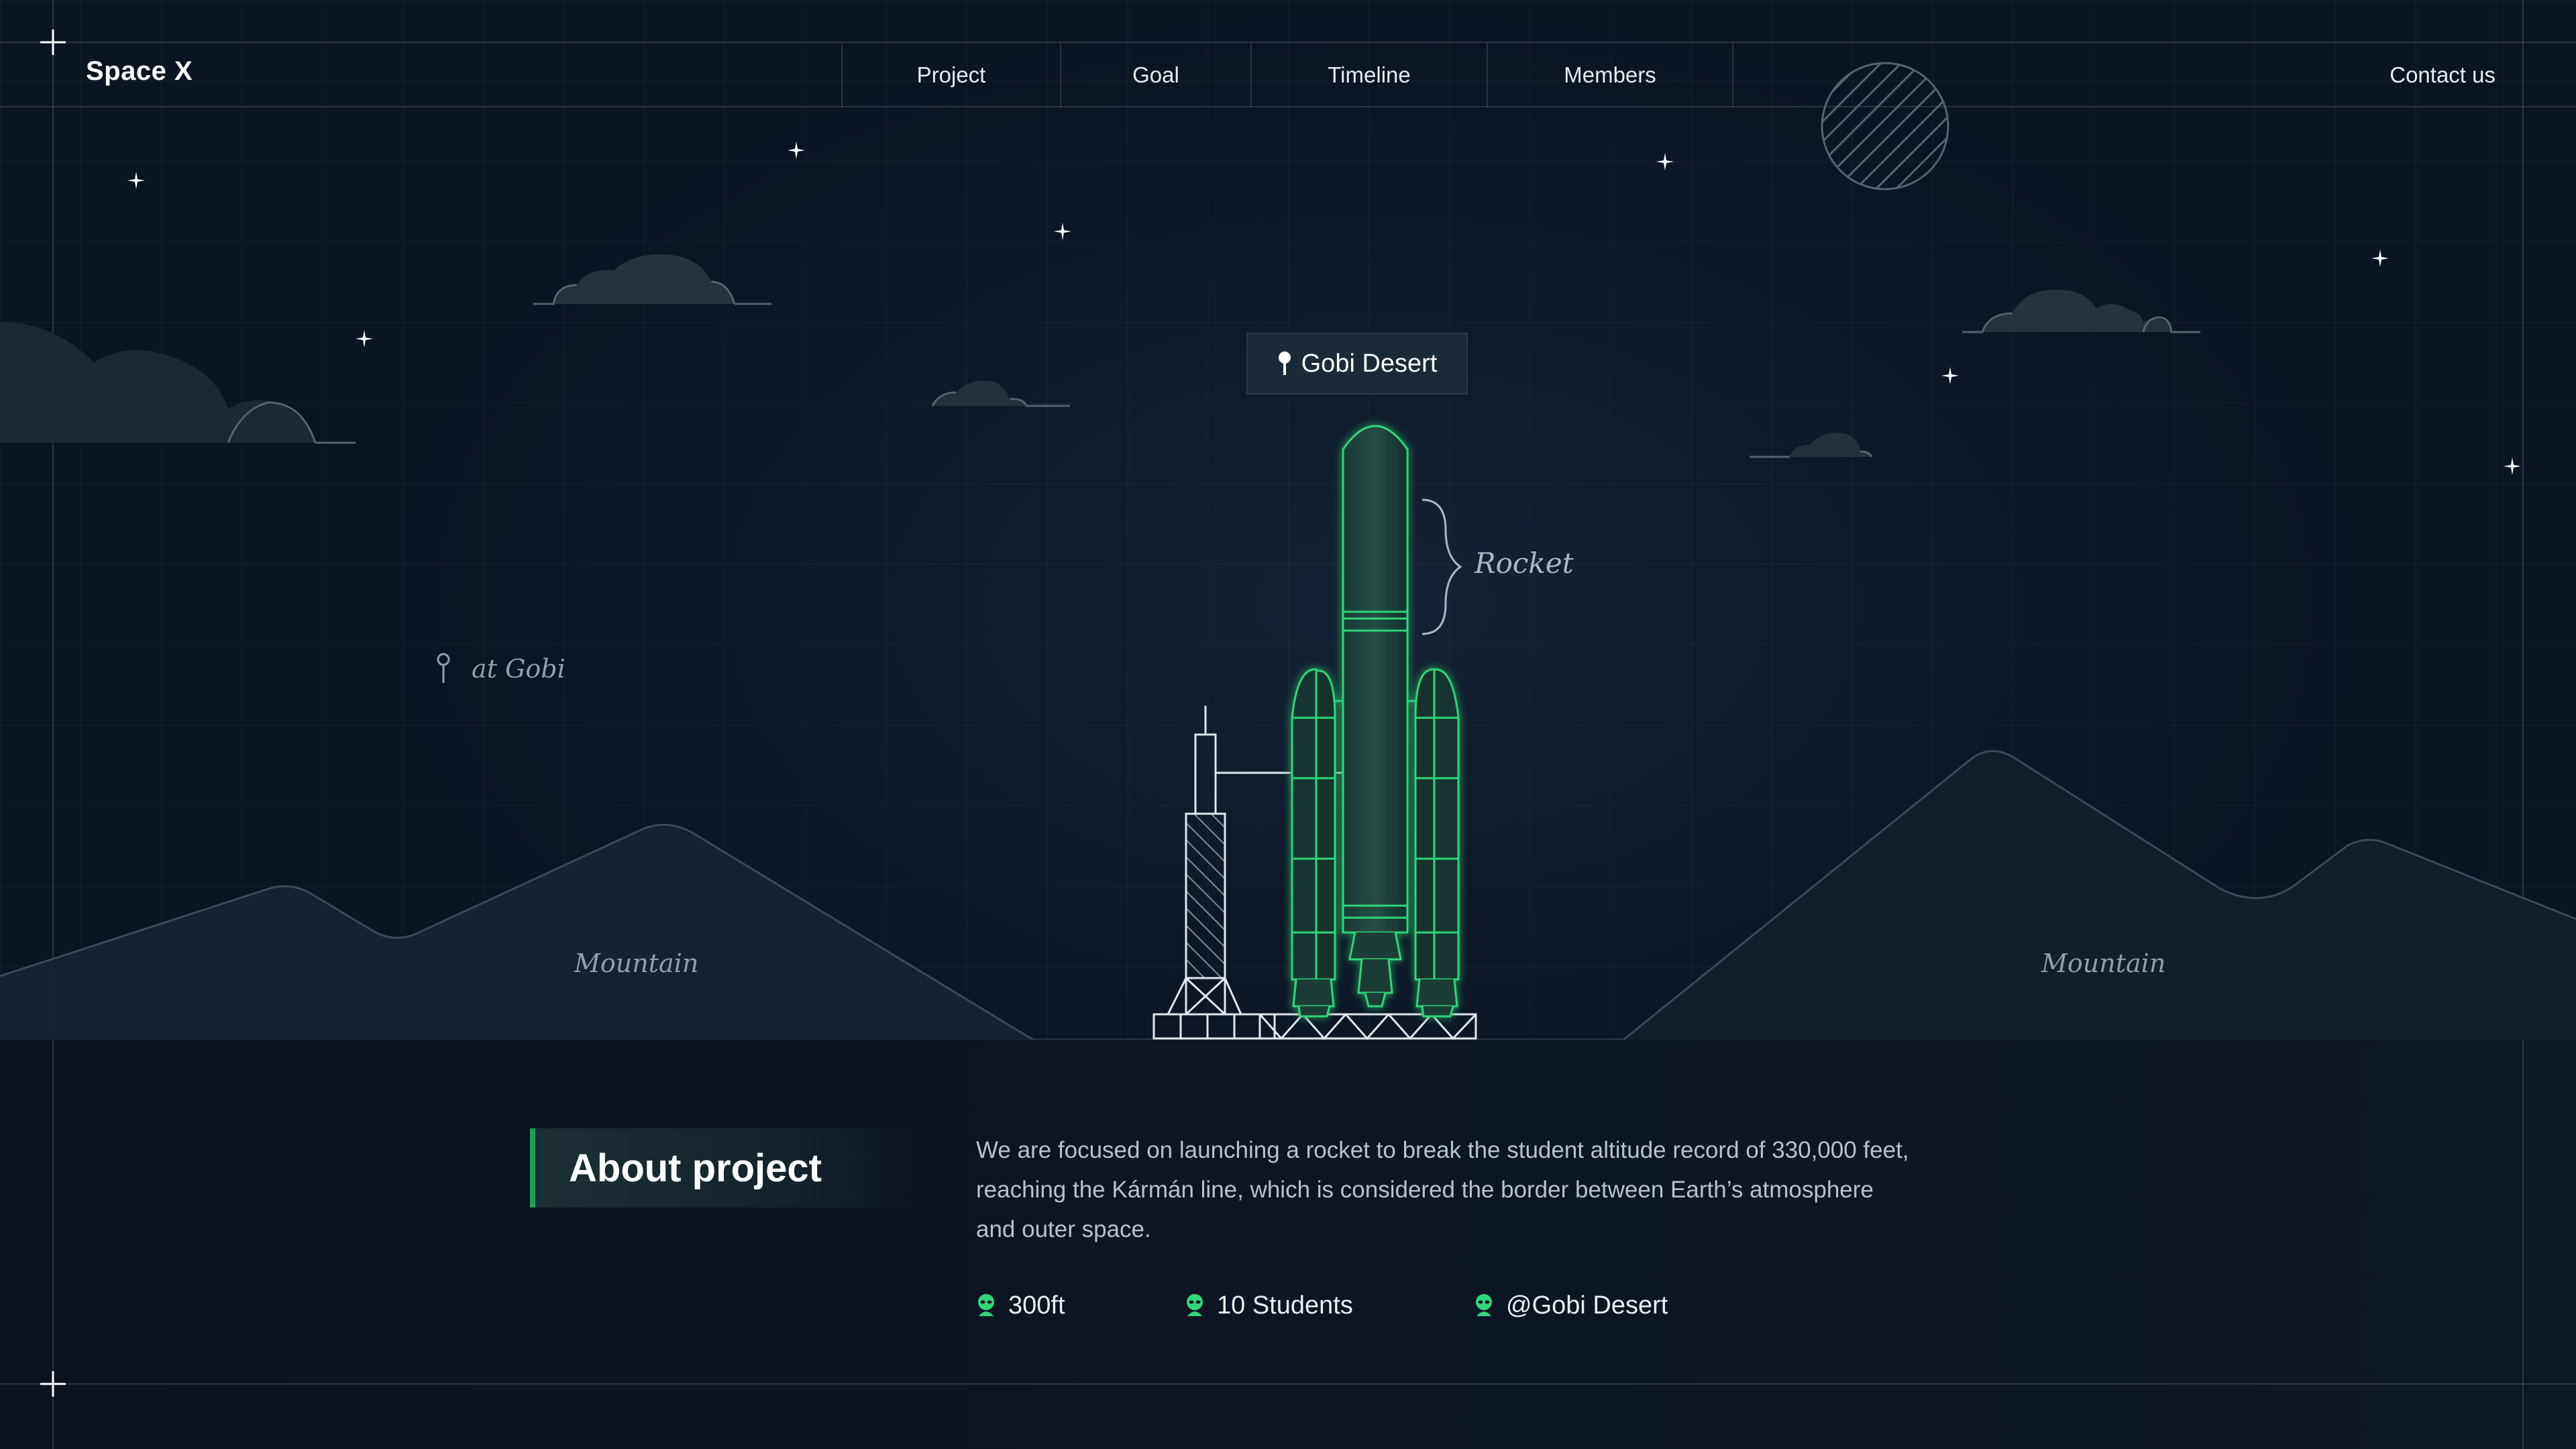  Describe the element at coordinates (1368, 75) in the screenshot. I see `nav-item-timeline: Timeline` at that location.